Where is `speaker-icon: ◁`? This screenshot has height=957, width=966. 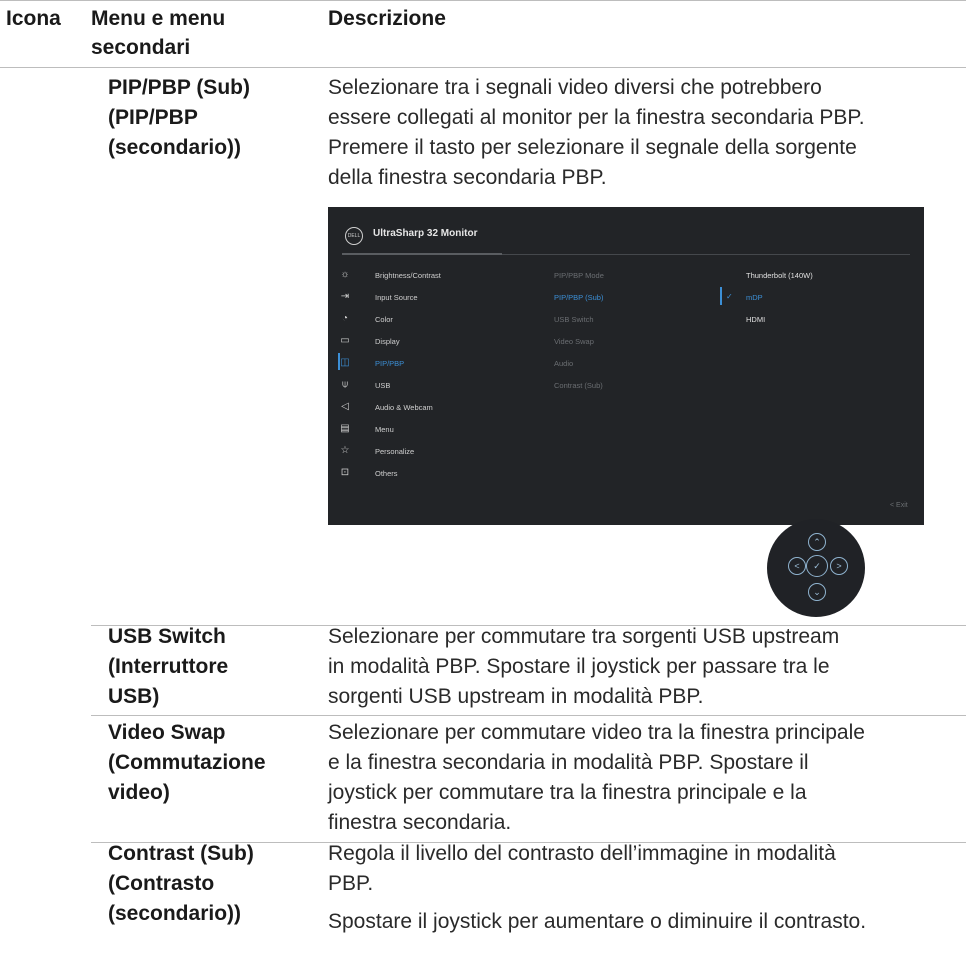 speaker-icon: ◁ is located at coordinates (345, 406).